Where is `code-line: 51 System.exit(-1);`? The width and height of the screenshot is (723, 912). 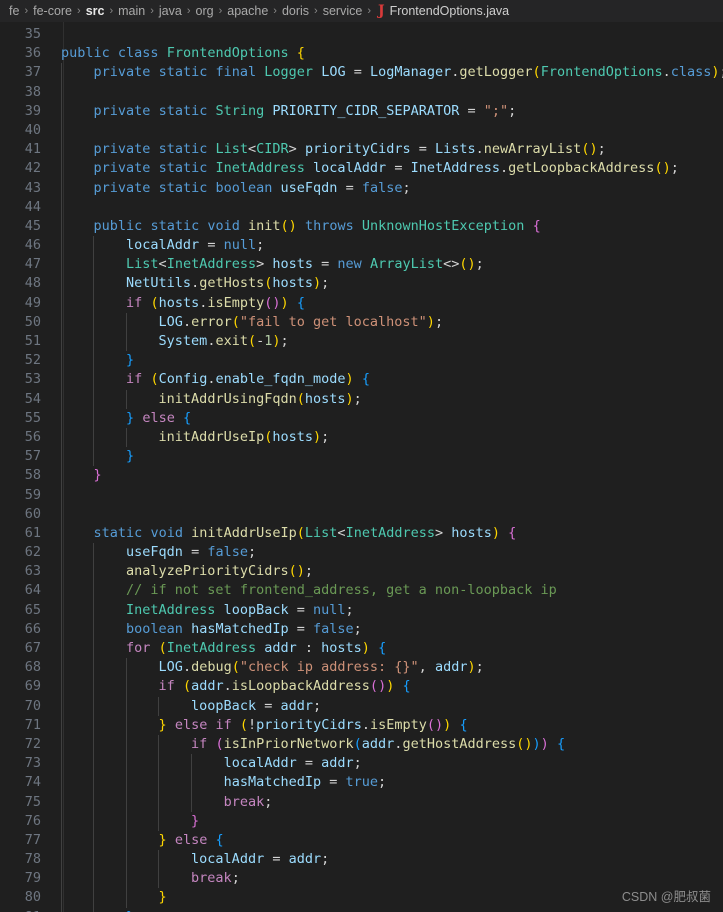
code-line: 51 System.exit(-1); is located at coordinates (361, 342).